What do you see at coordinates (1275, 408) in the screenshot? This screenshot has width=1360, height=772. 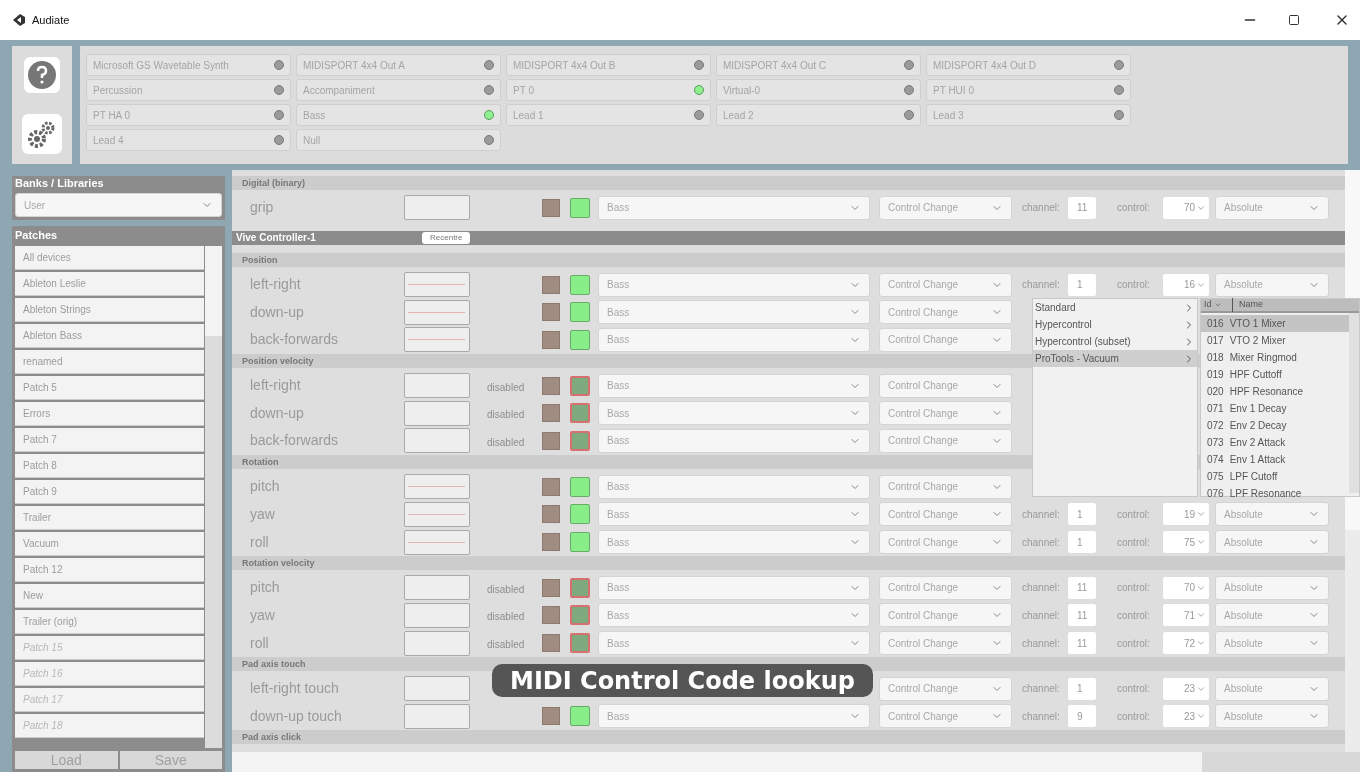 I see `code-row: 071 Env 1 Decay` at bounding box center [1275, 408].